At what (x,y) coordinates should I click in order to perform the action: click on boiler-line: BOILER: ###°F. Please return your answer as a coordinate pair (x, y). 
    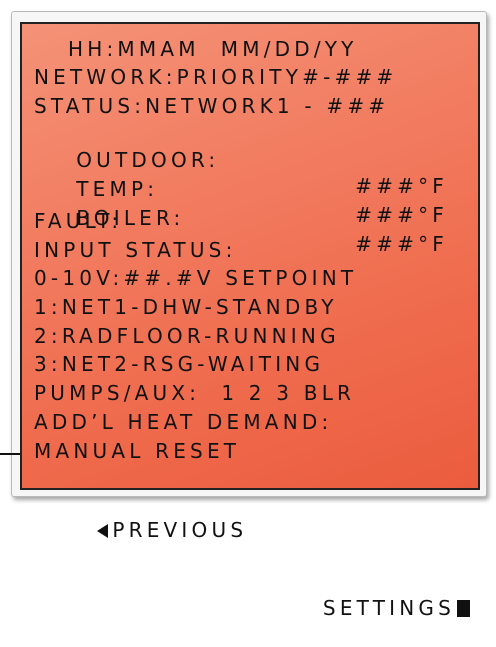
    Looking at the image, I should click on (252, 217).